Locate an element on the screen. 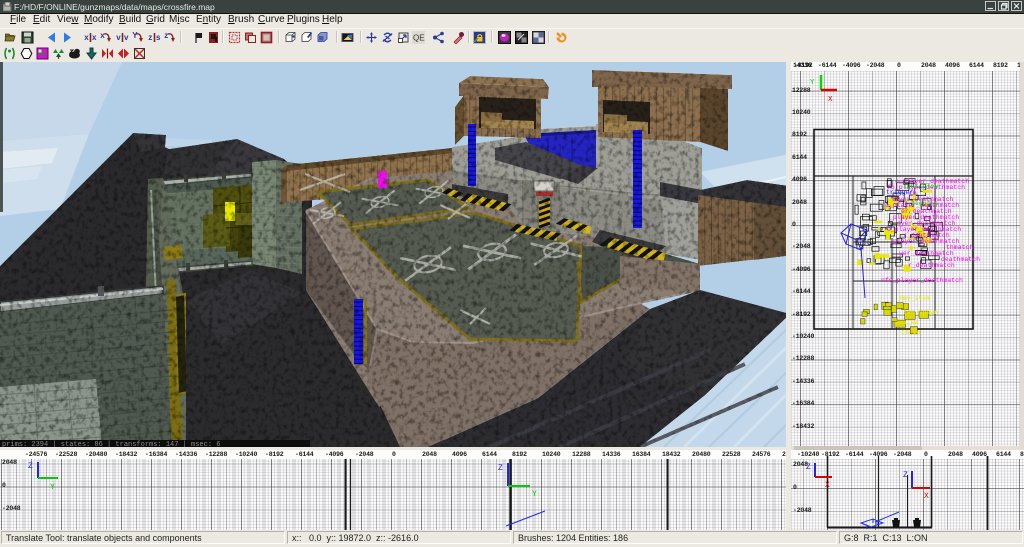 Image resolution: width=1024 pixels, height=547 pixels. svg-text: tt_uu is located at coordinates (911, 332).